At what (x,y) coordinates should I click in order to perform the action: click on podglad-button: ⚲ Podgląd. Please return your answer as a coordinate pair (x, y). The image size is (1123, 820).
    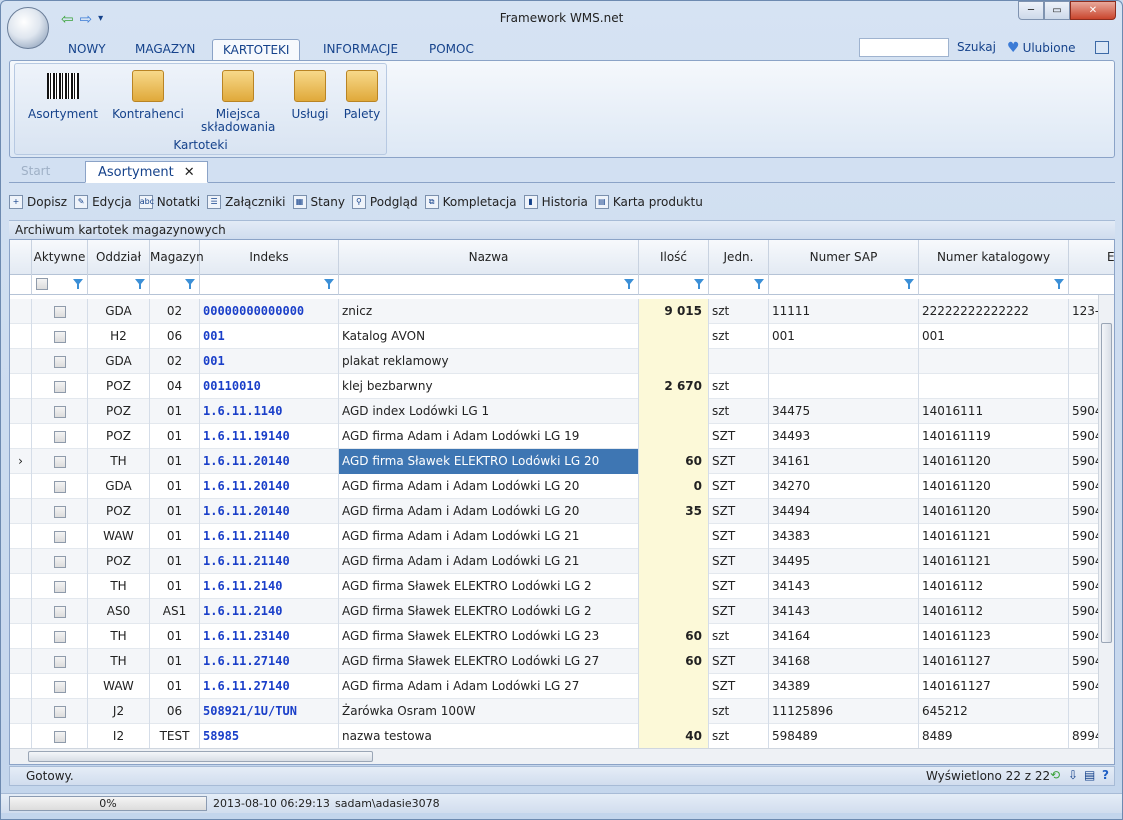
    Looking at the image, I should click on (384, 202).